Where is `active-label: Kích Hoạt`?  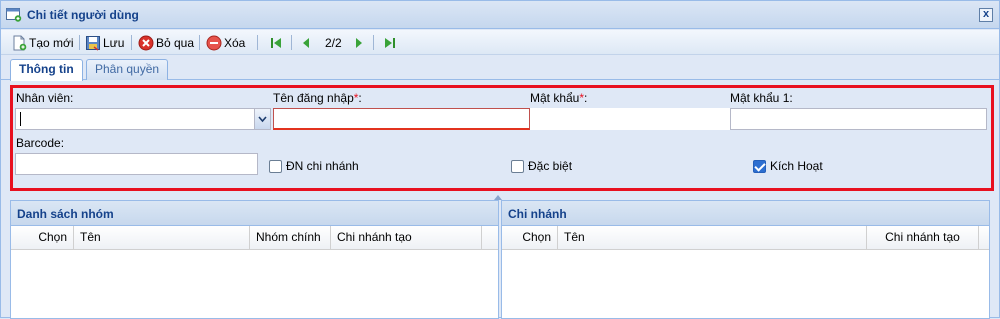 active-label: Kích Hoạt is located at coordinates (796, 166).